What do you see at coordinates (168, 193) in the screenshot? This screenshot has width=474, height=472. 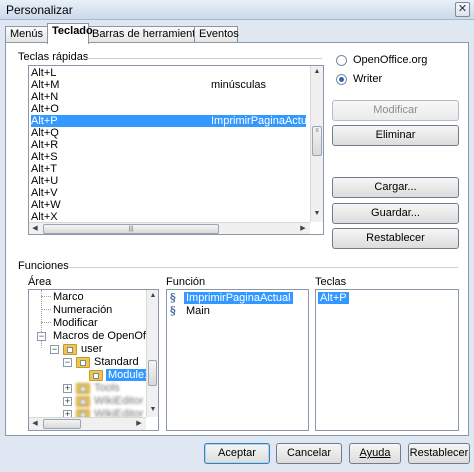 I see `shortcut-row: Alt+V` at bounding box center [168, 193].